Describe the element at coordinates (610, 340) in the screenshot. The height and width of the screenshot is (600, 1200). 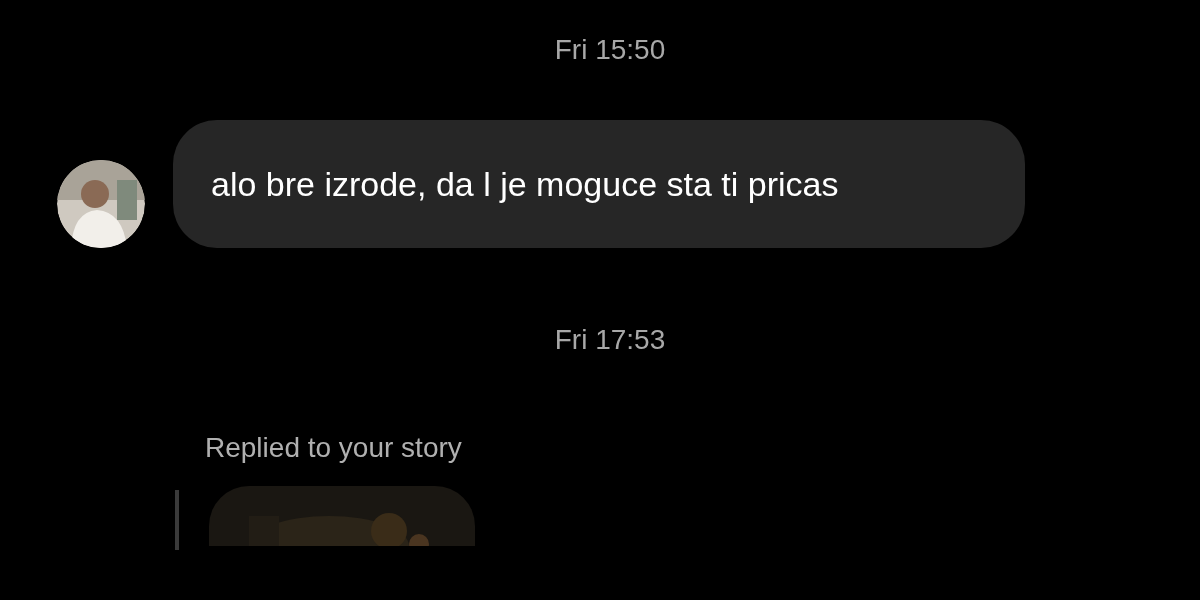
I see `timestamp: Fri 17:53` at that location.